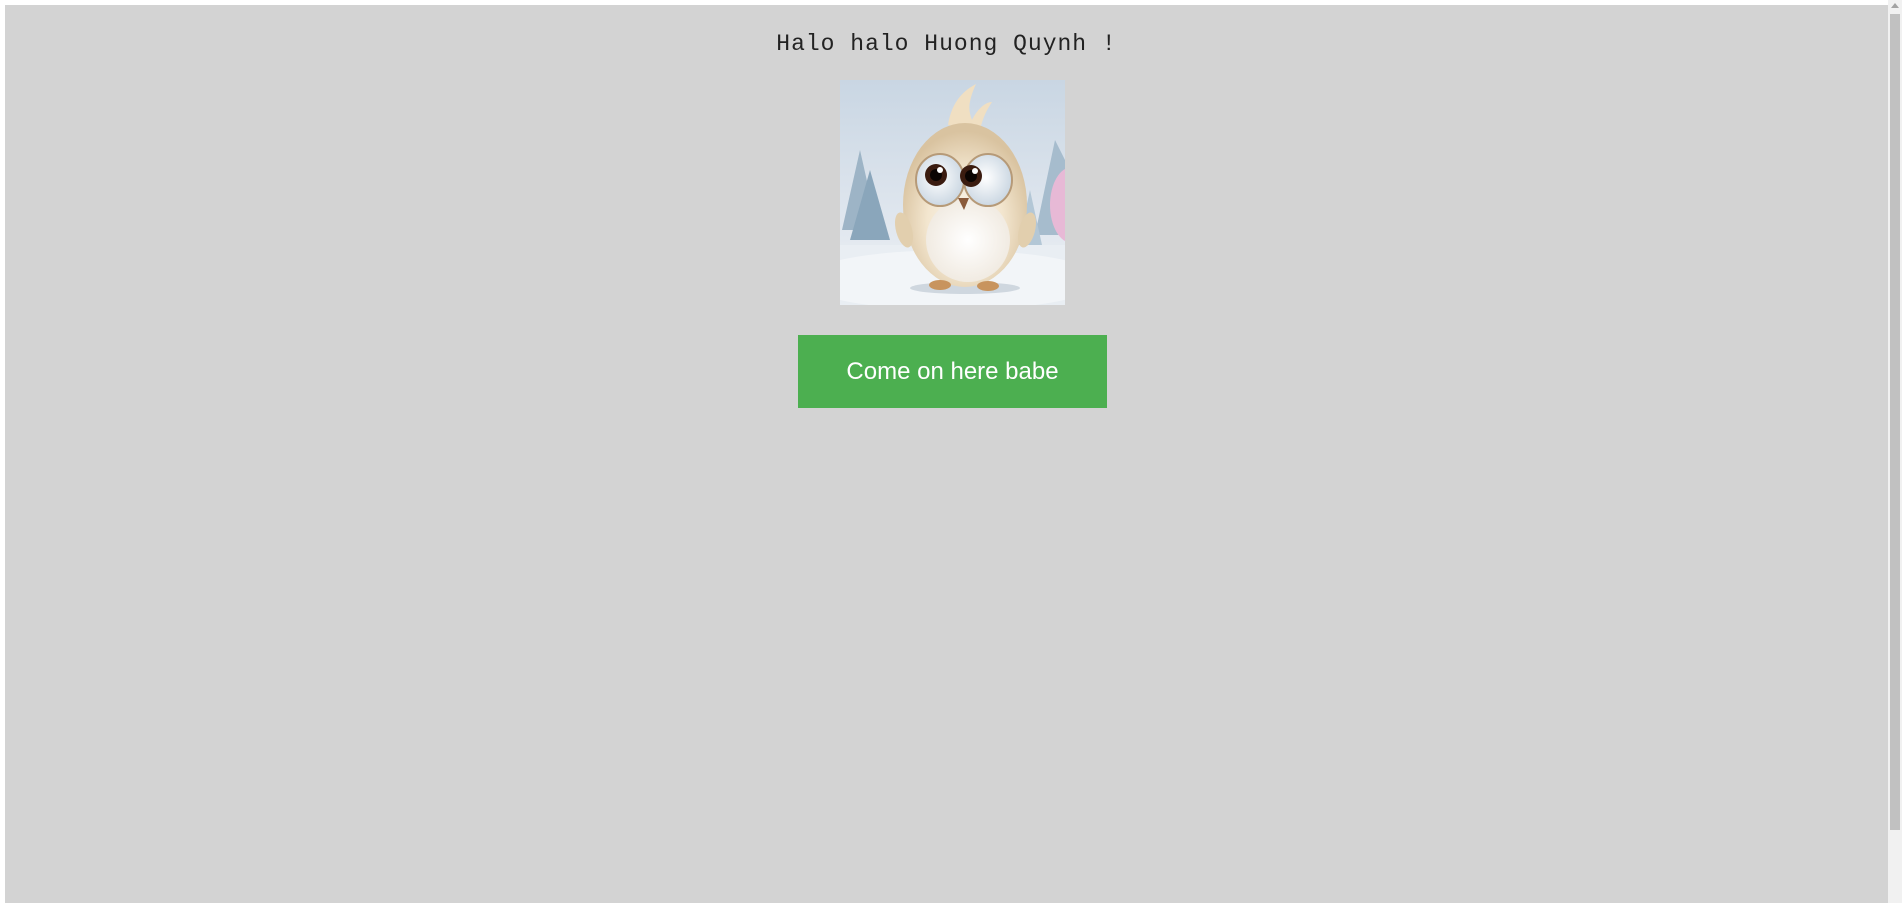 The image size is (1902, 903). I want to click on baby-bird-image, so click(952, 192).